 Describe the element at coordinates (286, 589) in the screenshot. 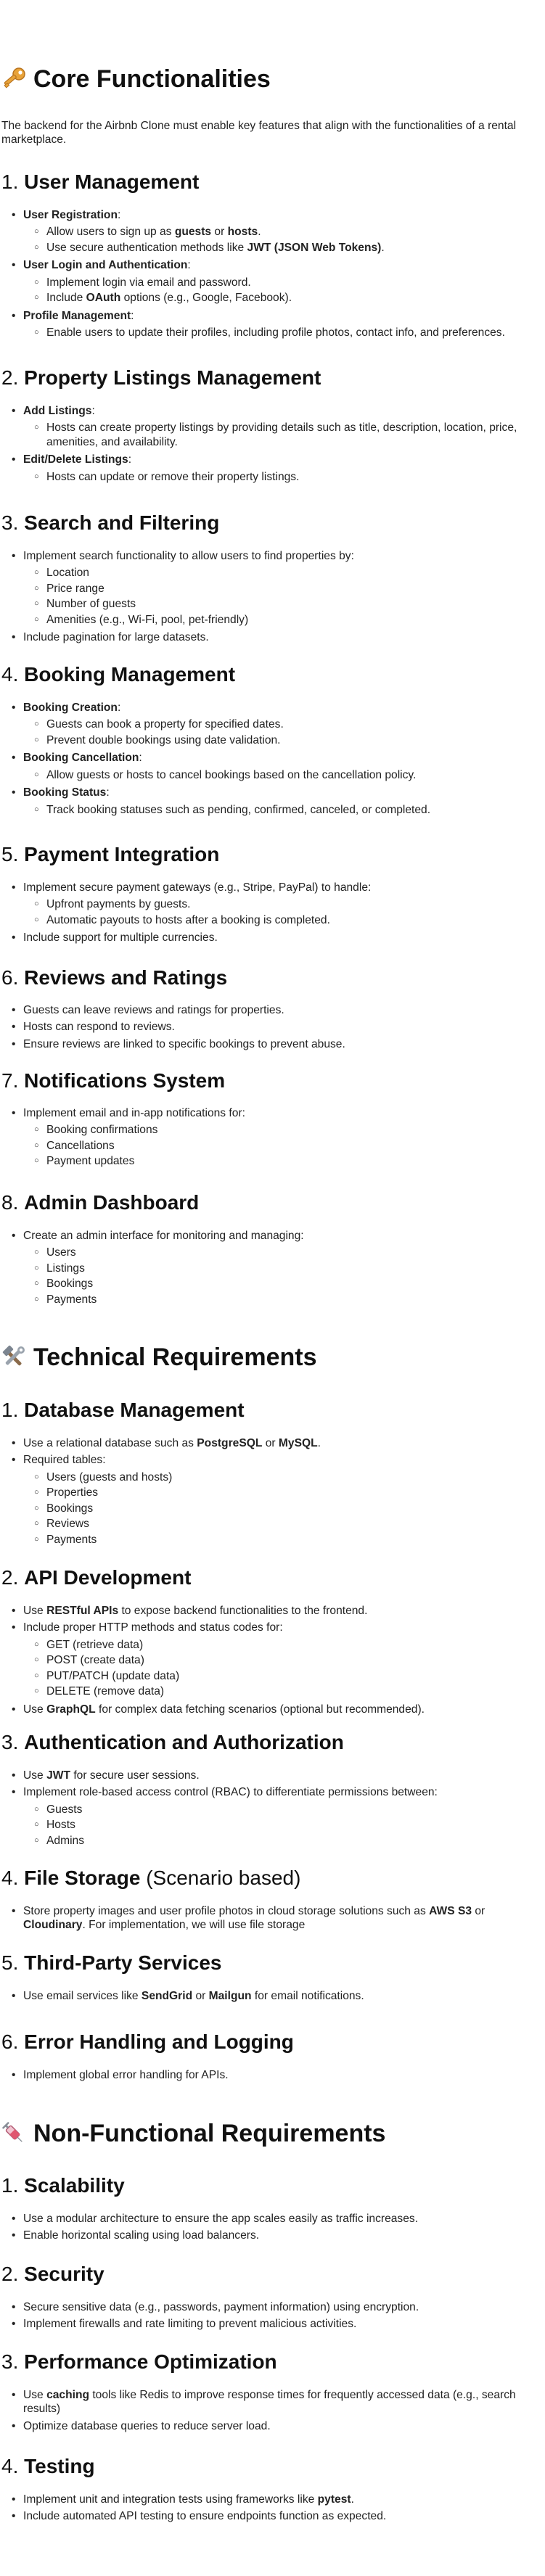

I see `list-item: Price range` at that location.